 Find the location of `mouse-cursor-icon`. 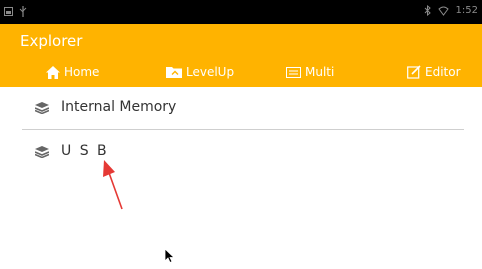

mouse-cursor-icon is located at coordinates (169, 256).